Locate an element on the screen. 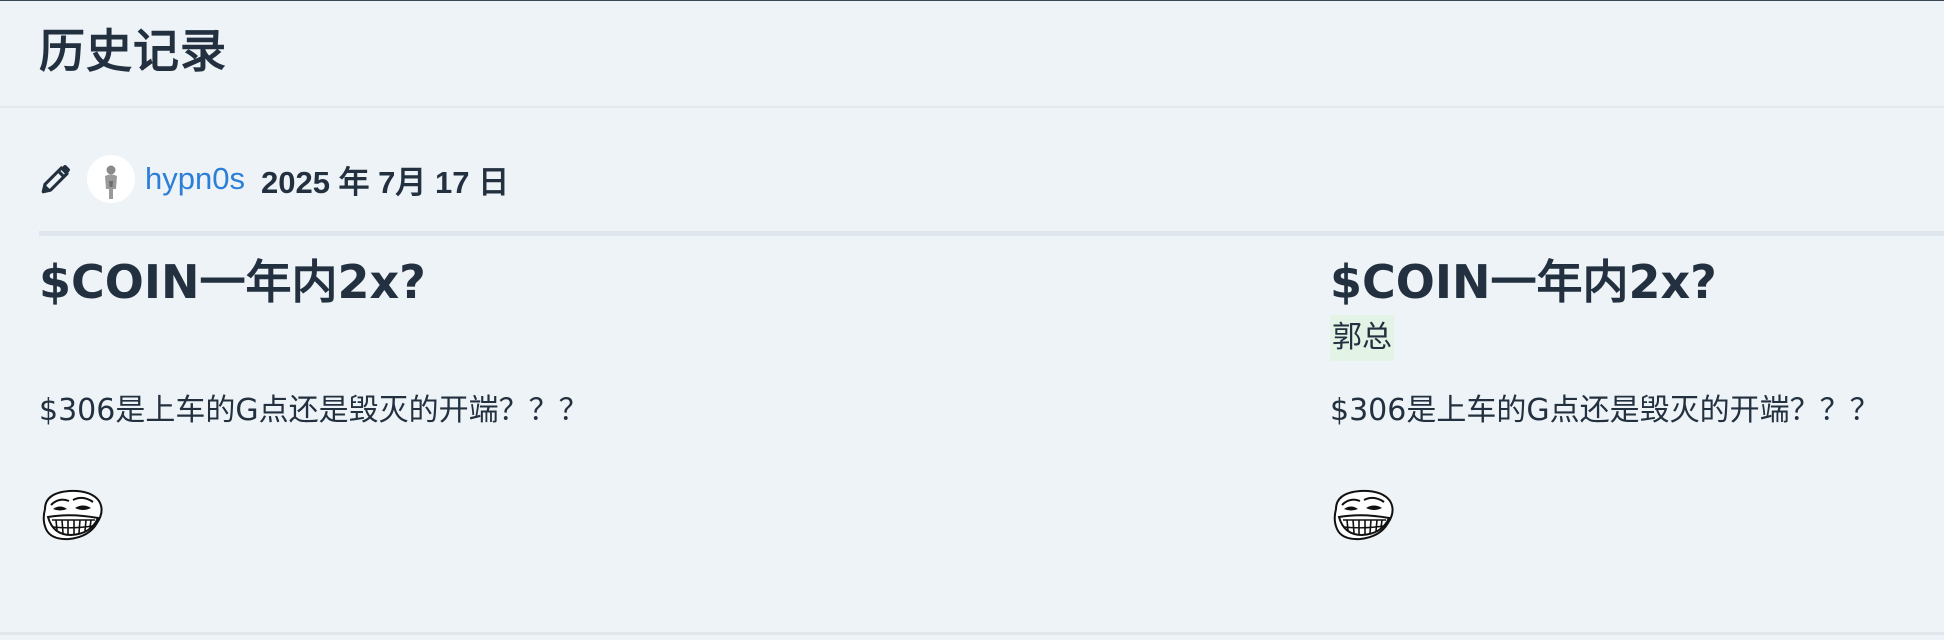 This screenshot has width=1944, height=640. current-version: $COIN一年内2x? 郭总 $306是上车的G点还是毁灭的开端？？？ is located at coordinates (1630, 396).